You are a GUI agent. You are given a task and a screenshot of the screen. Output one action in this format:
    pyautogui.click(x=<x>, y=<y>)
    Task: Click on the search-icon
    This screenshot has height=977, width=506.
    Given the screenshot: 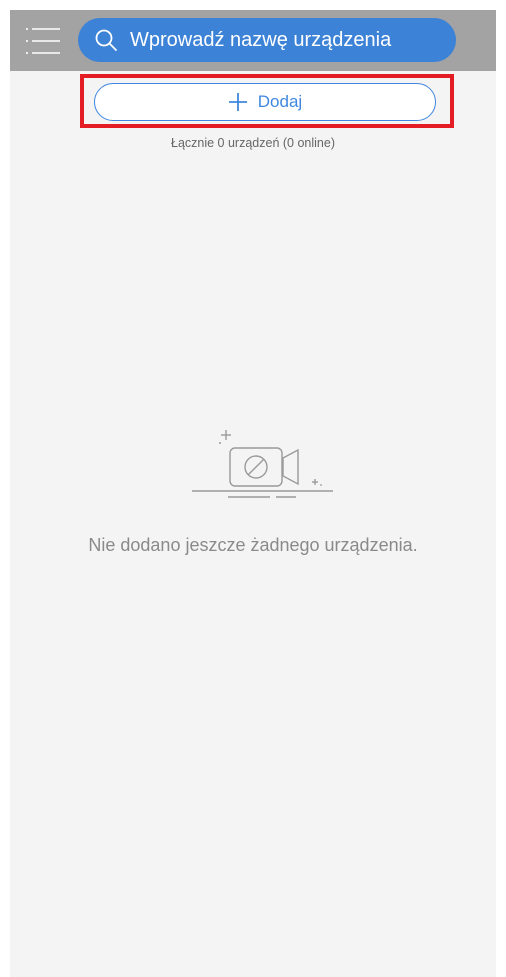 What is the action you would take?
    pyautogui.click(x=106, y=40)
    